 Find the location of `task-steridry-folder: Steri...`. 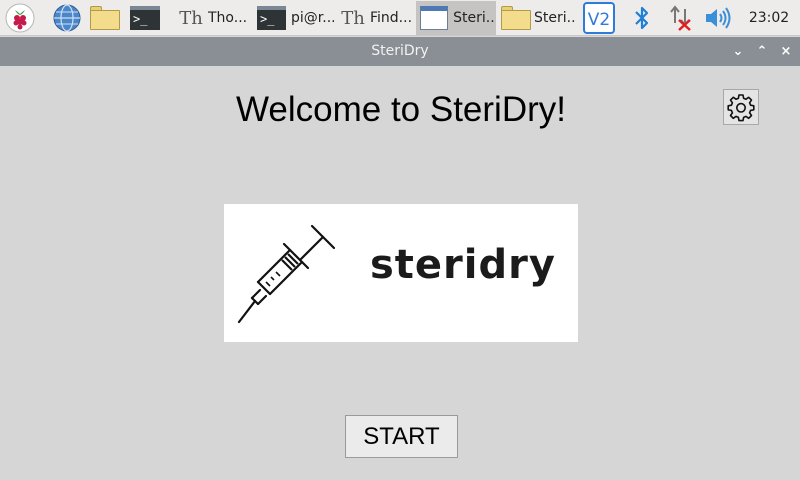

task-steridry-folder: Steri... is located at coordinates (537, 18).